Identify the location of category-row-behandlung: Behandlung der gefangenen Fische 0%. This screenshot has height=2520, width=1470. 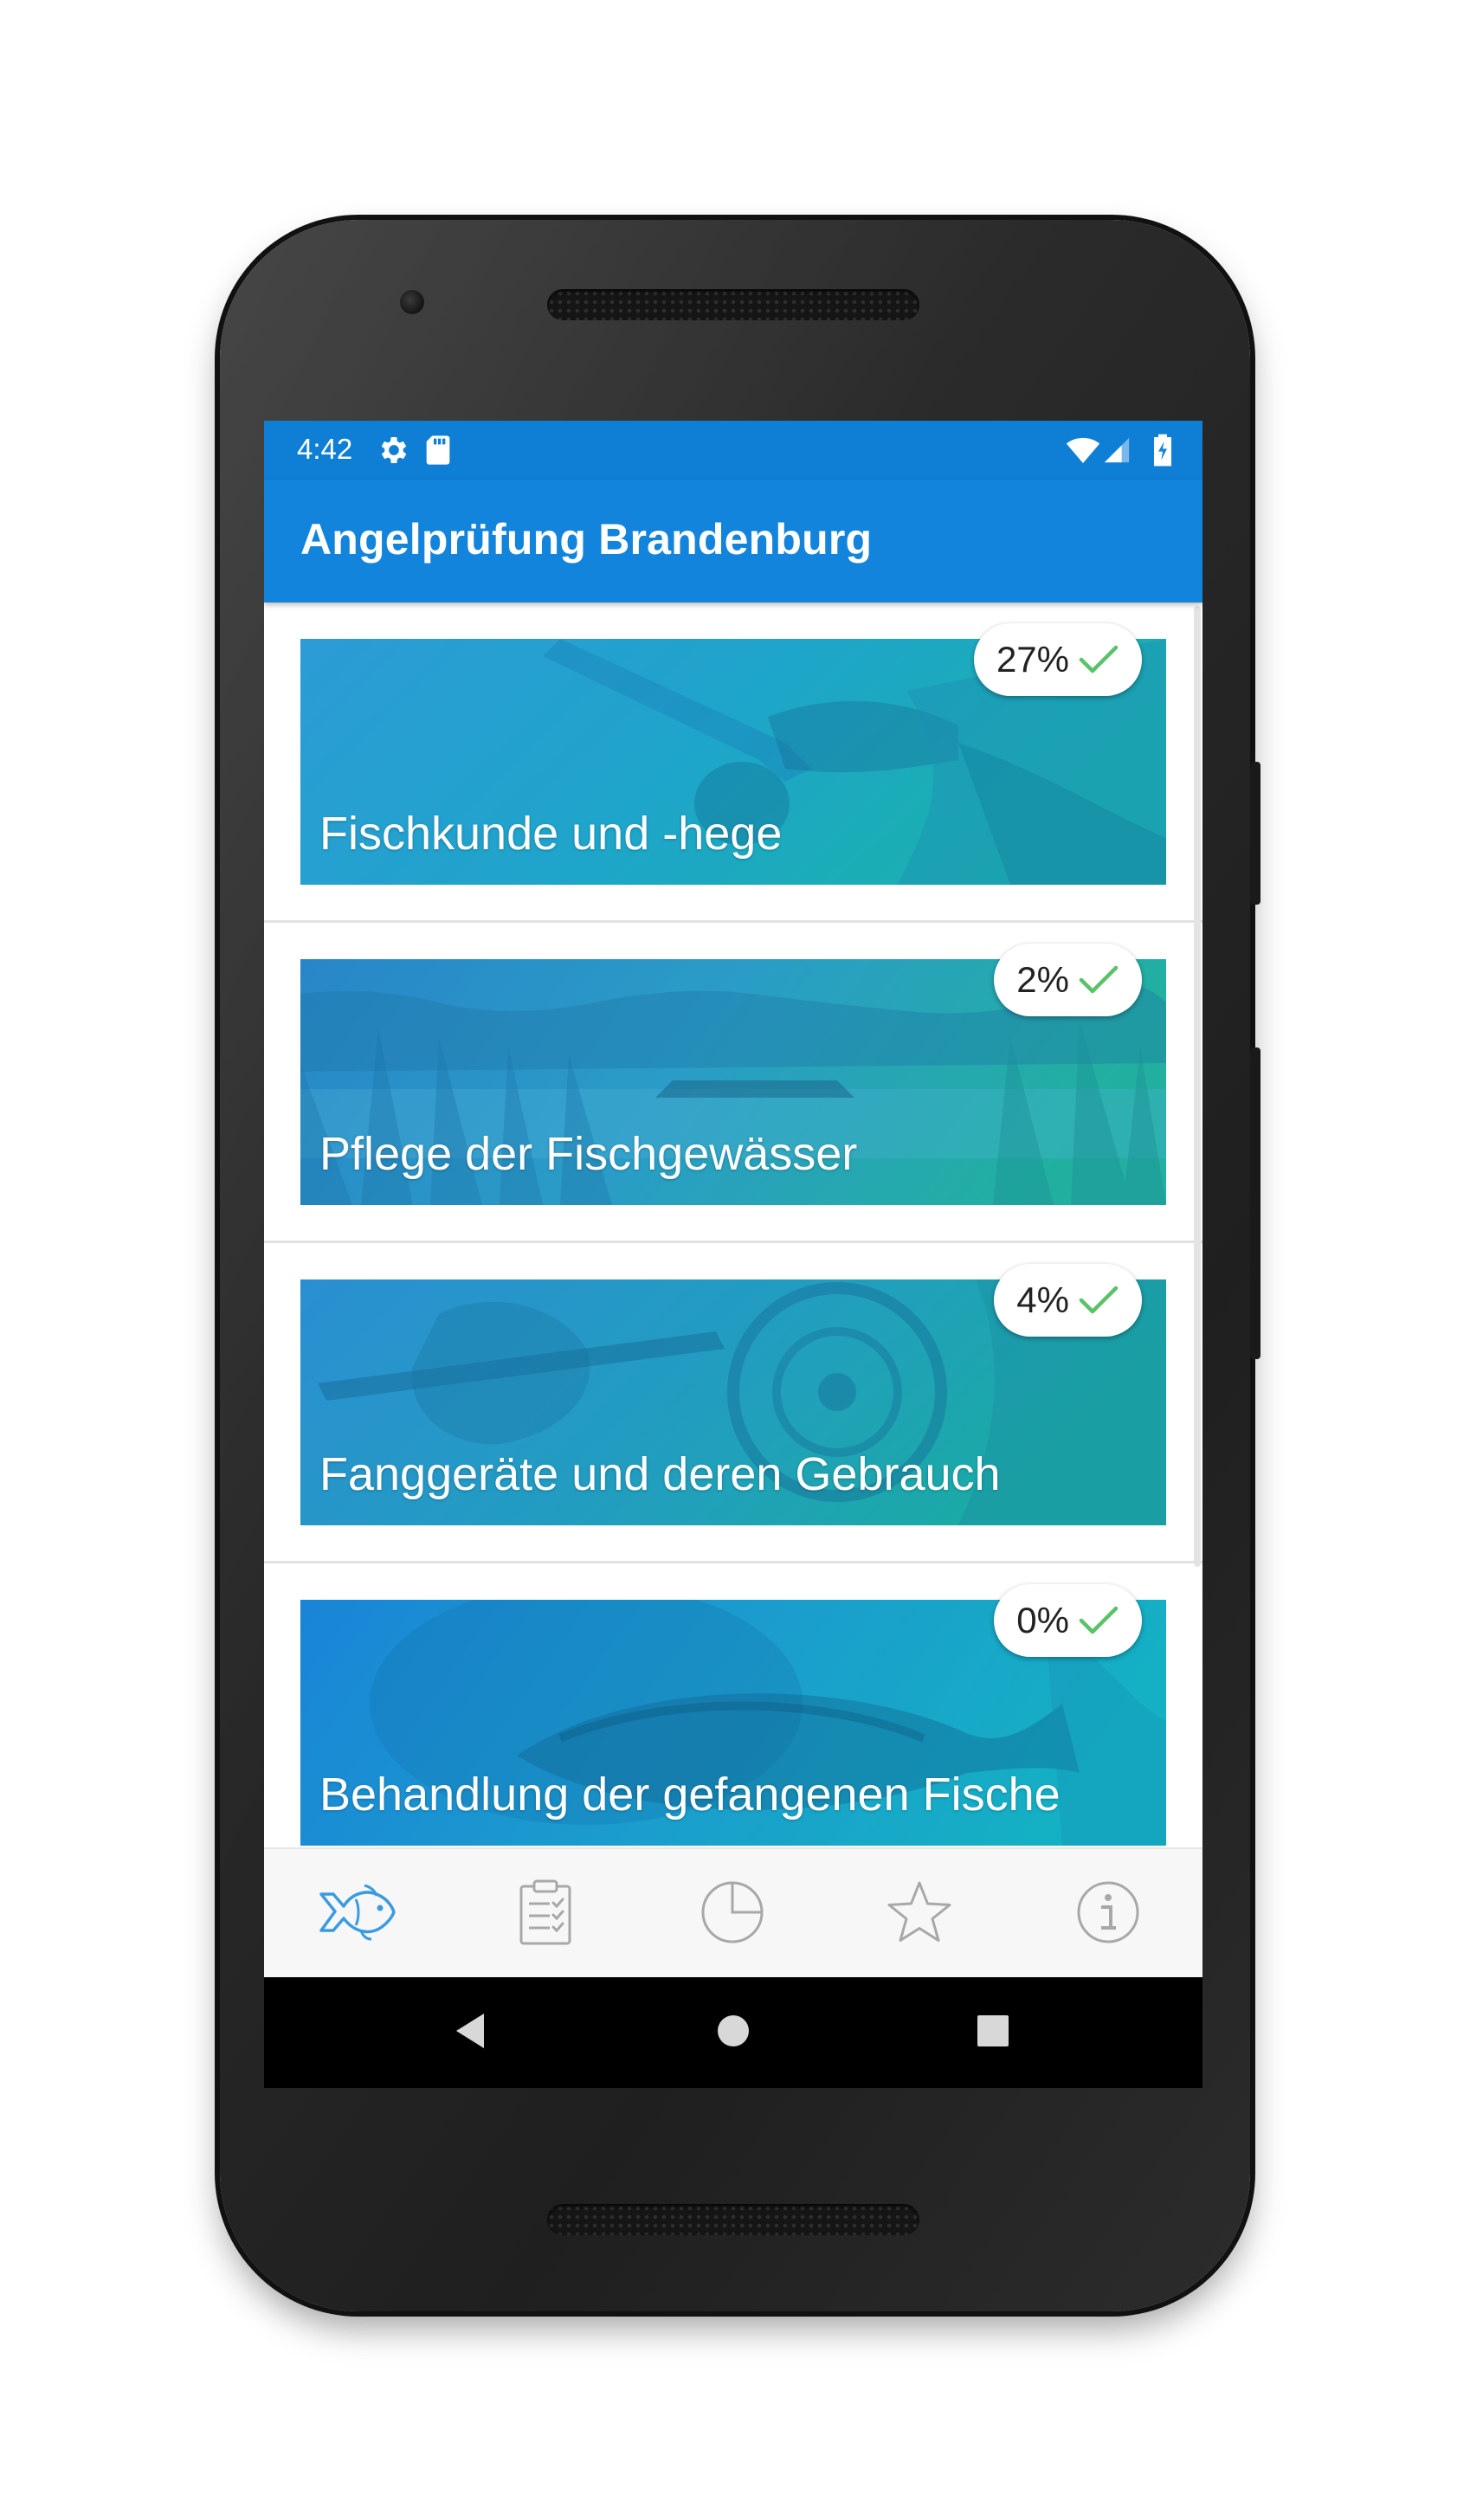
(733, 1705).